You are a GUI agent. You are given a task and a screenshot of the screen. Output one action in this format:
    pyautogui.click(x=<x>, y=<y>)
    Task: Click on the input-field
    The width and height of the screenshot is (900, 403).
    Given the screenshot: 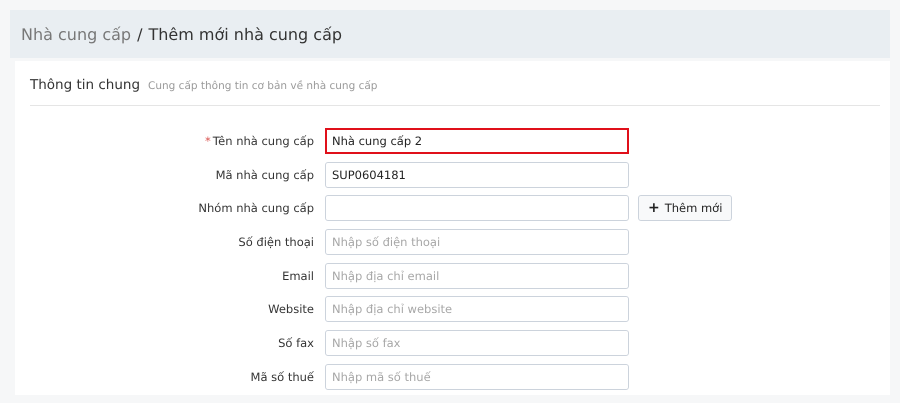 What is the action you would take?
    pyautogui.click(x=477, y=208)
    